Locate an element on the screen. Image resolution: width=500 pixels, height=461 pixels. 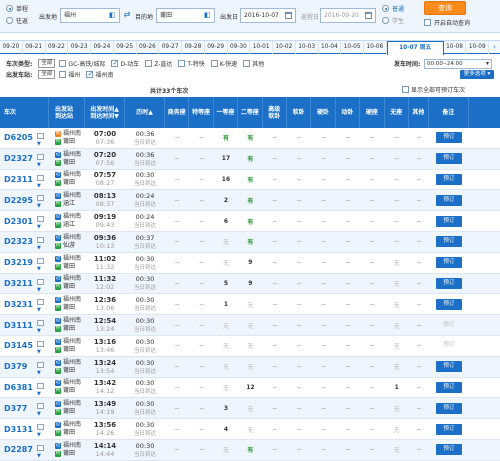
date-tab: 09-28 is located at coordinates (193, 47).